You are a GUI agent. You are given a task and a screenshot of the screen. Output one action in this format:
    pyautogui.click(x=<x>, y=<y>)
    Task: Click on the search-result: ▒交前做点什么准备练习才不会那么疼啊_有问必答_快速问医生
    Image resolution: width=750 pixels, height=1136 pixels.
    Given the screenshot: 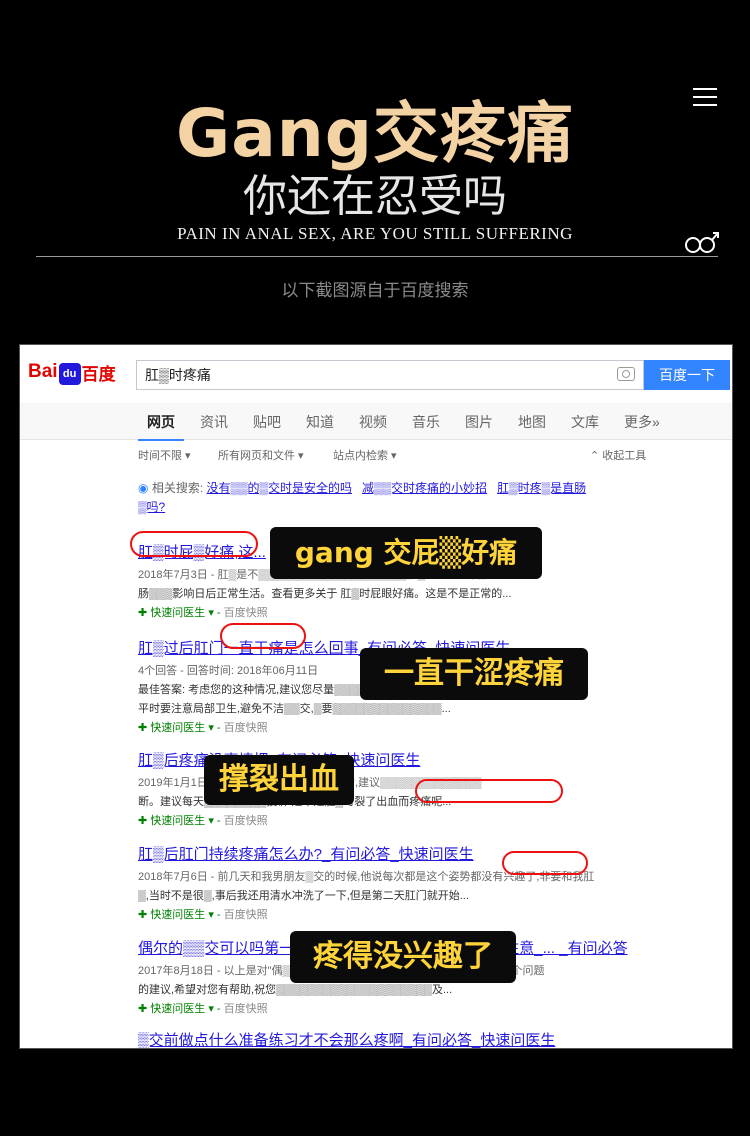 What is the action you would take?
    pyautogui.click(x=433, y=1038)
    